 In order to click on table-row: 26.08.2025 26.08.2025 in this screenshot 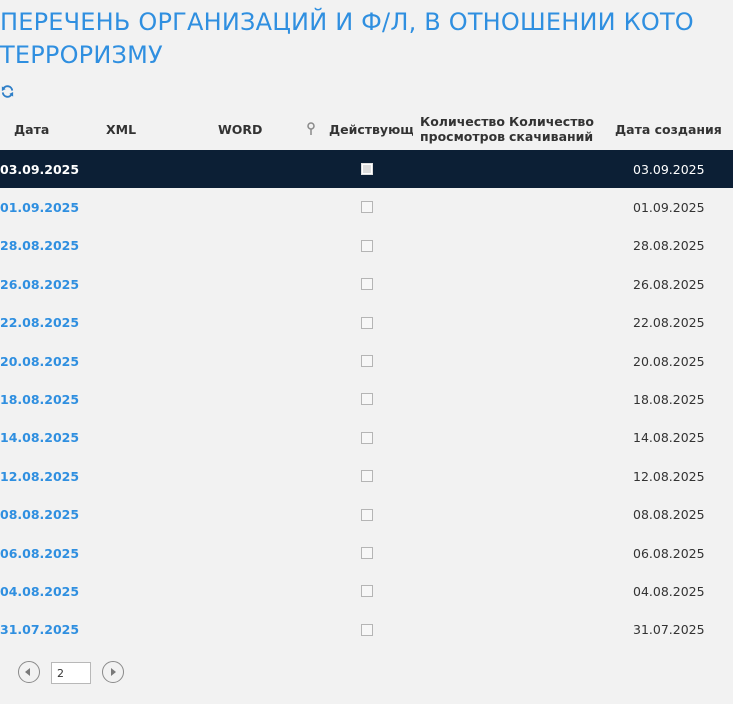, I will do `click(366, 284)`.